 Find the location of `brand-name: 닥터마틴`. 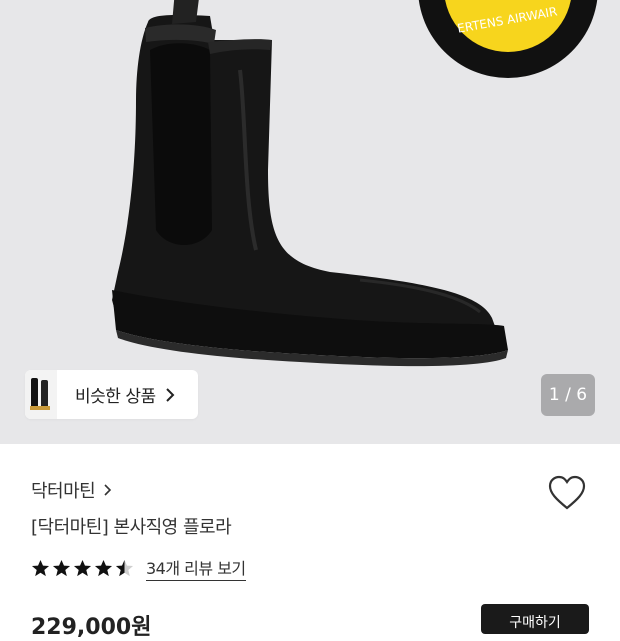

brand-name: 닥터마틴 is located at coordinates (63, 491).